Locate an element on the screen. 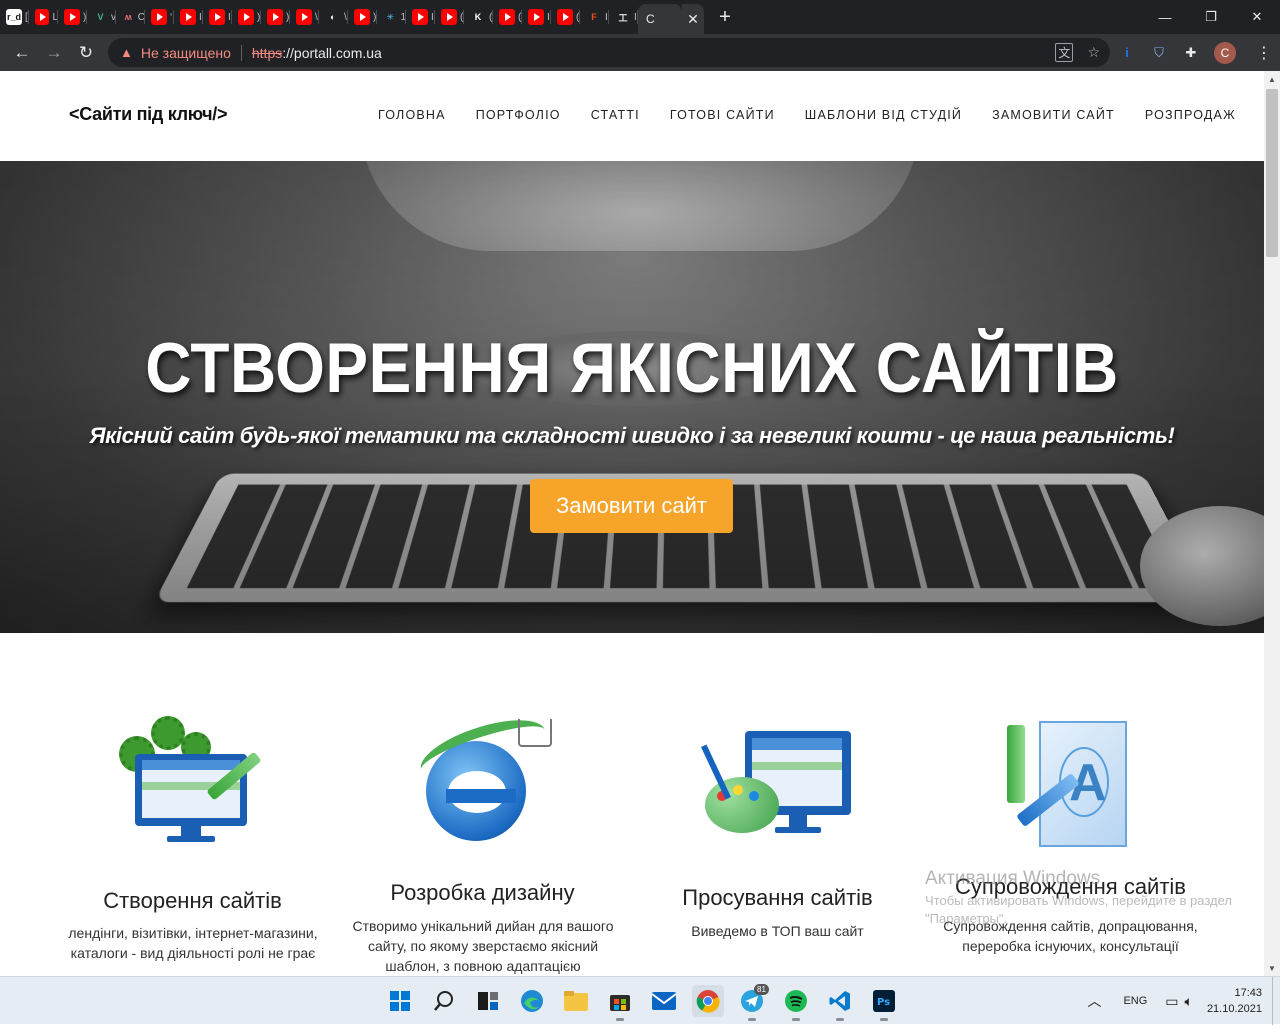 The image size is (1280, 1025). forward-icon: → is located at coordinates (54, 53).